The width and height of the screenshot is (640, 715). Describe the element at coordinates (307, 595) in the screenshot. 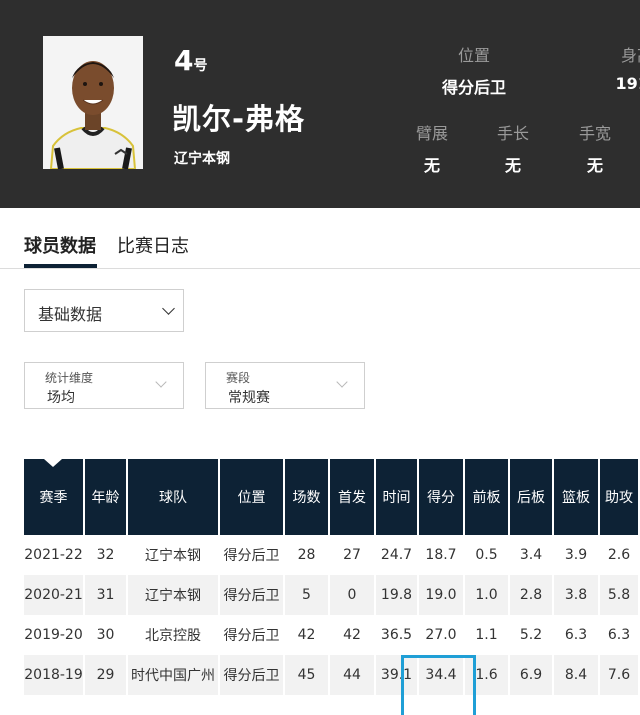

I see `table-cell: 5` at that location.